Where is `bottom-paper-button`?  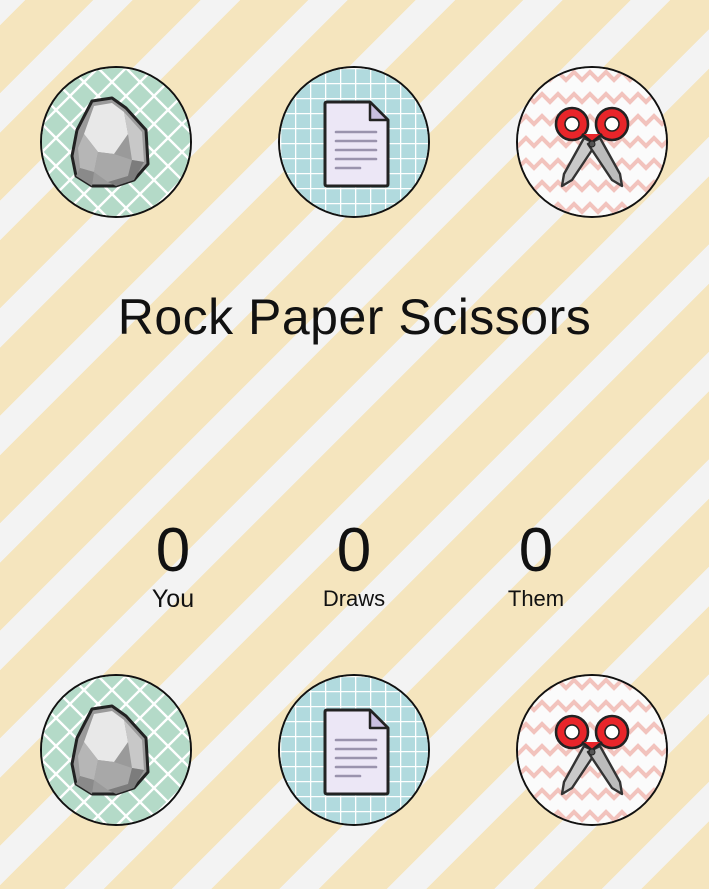 bottom-paper-button is located at coordinates (354, 750).